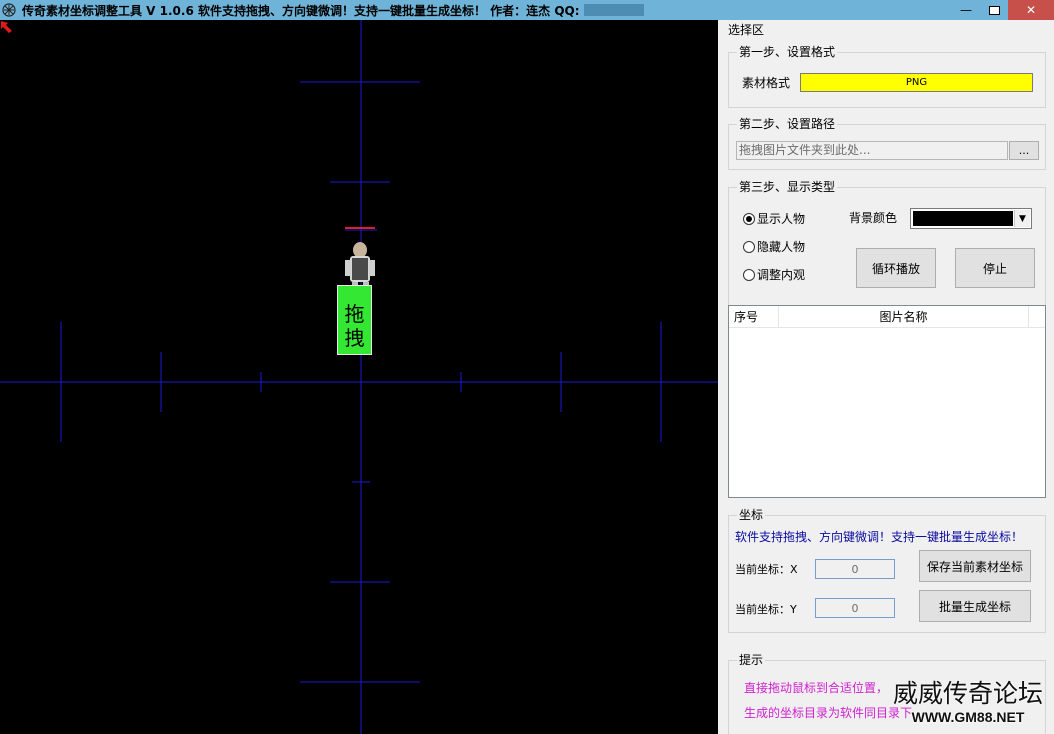  I want to click on radio-label: 调整内观, so click(781, 275).